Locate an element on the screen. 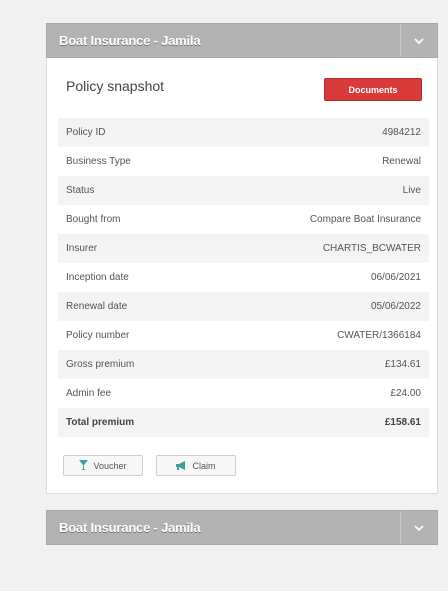  row-admin-fee: Admin fee £24.00 is located at coordinates (243, 393).